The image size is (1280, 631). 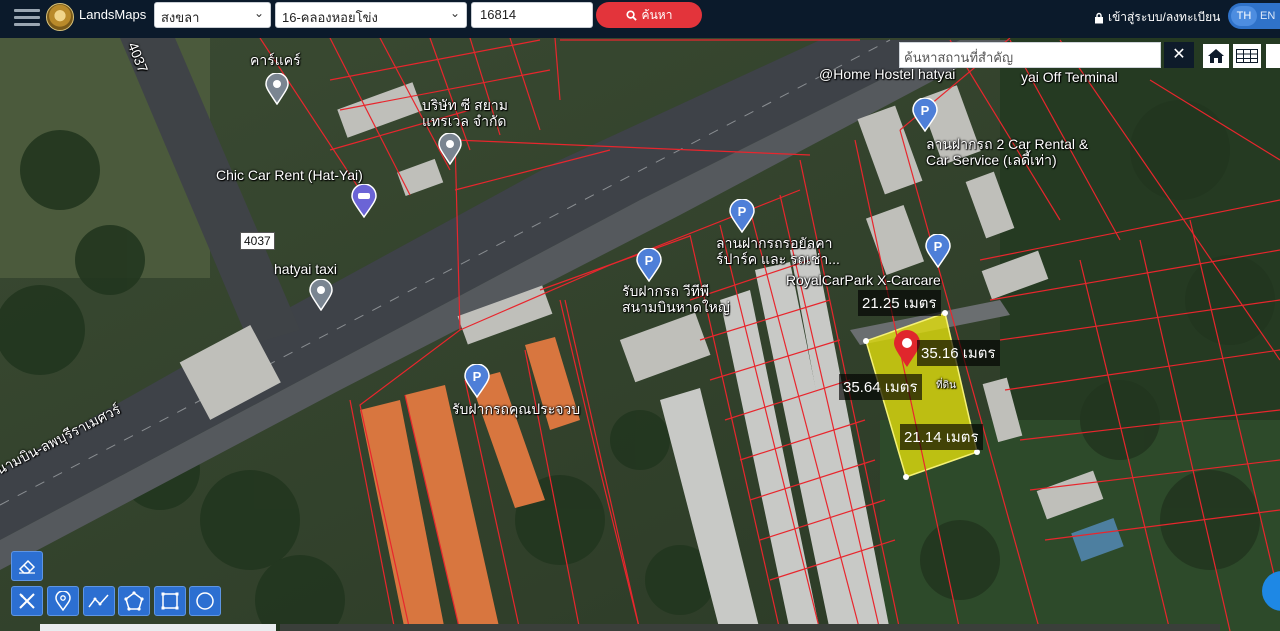 I want to click on poi-label: ลานฝากรถ 2 Car Rental &, so click(x=1007, y=144).